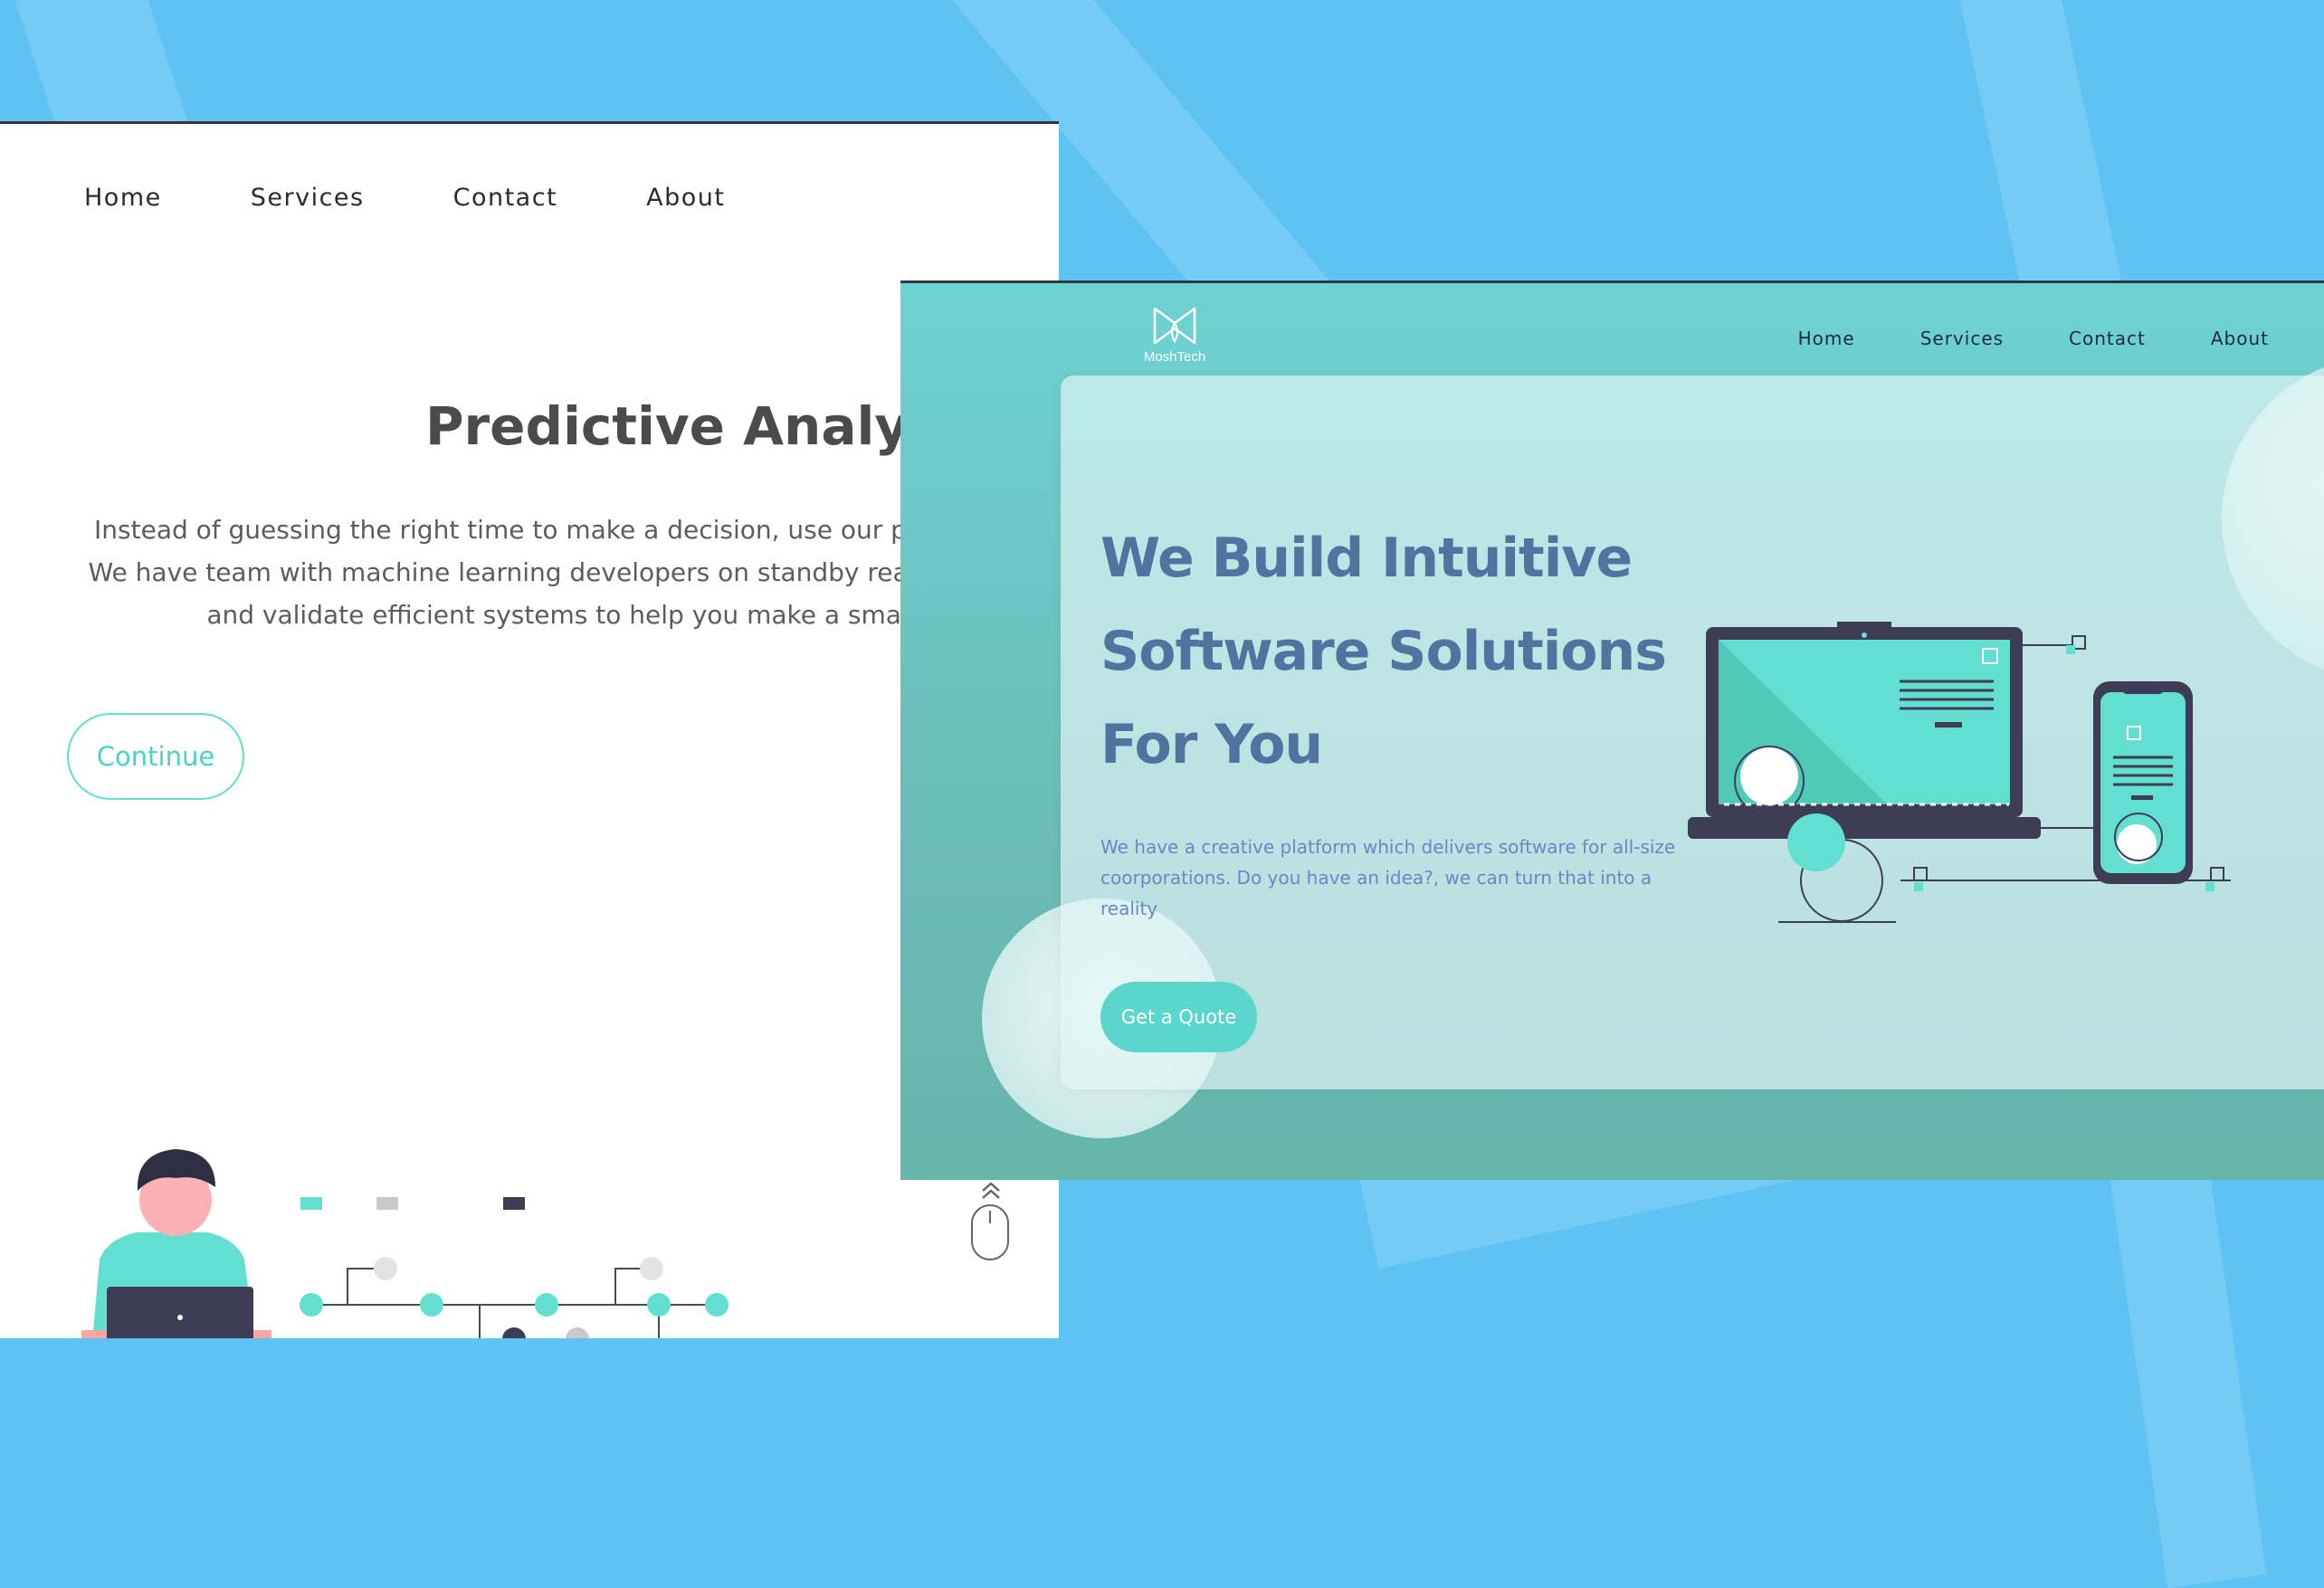 The height and width of the screenshot is (1588, 2324). Describe the element at coordinates (1211, 744) in the screenshot. I see `hero-heading-line: For You` at that location.